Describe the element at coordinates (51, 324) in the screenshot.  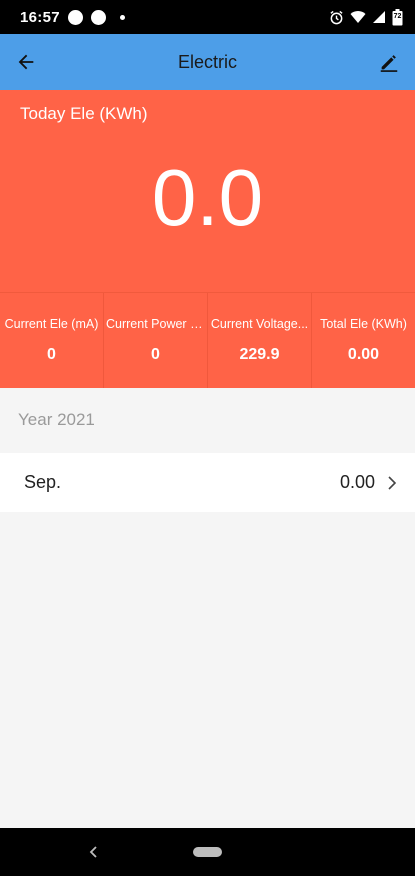
I see `stat-label: Current Ele (mA)` at that location.